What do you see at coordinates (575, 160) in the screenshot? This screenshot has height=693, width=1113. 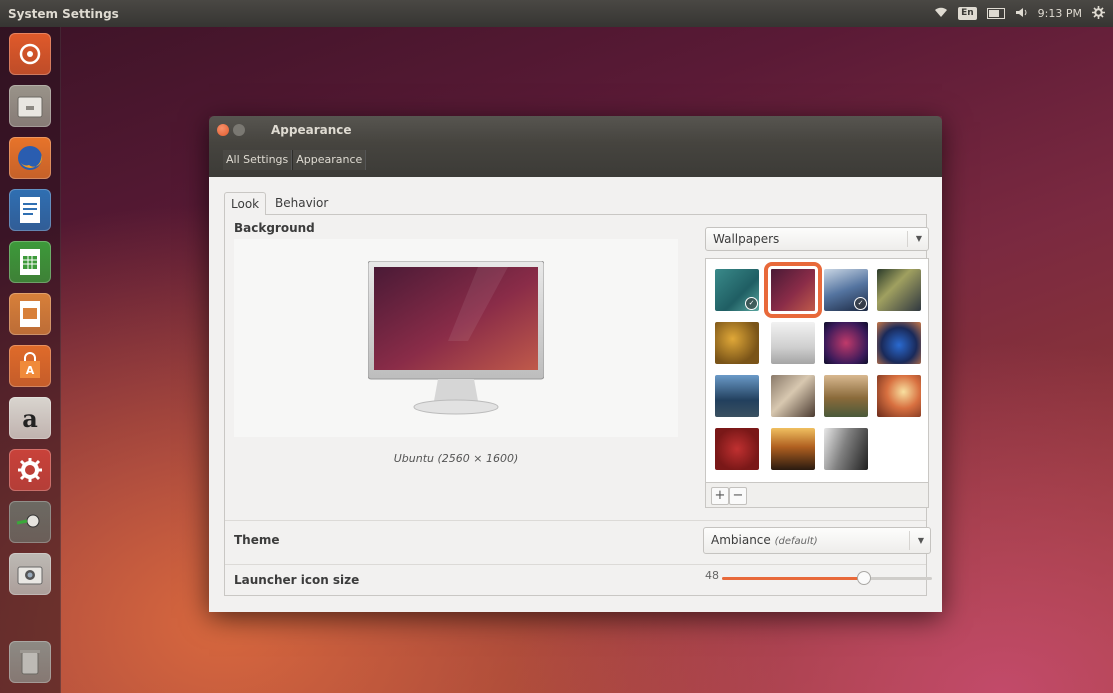 I see `breadcrumb: All Settings Appearance` at bounding box center [575, 160].